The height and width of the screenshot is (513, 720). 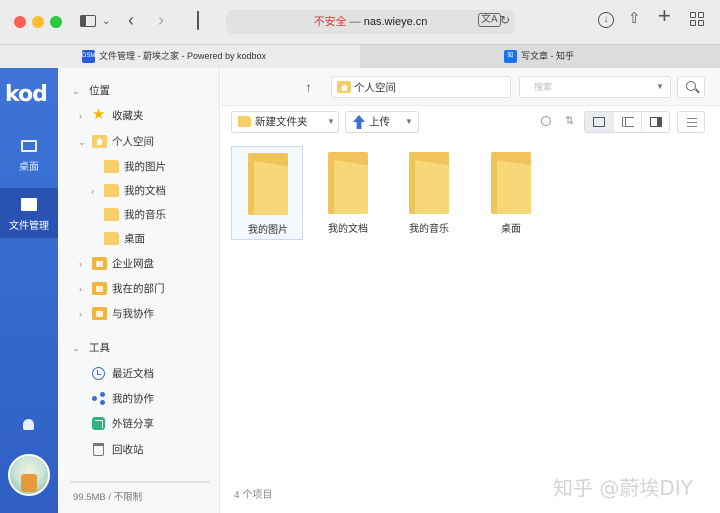 What do you see at coordinates (99, 114) in the screenshot?
I see `star-icon: ★` at bounding box center [99, 114].